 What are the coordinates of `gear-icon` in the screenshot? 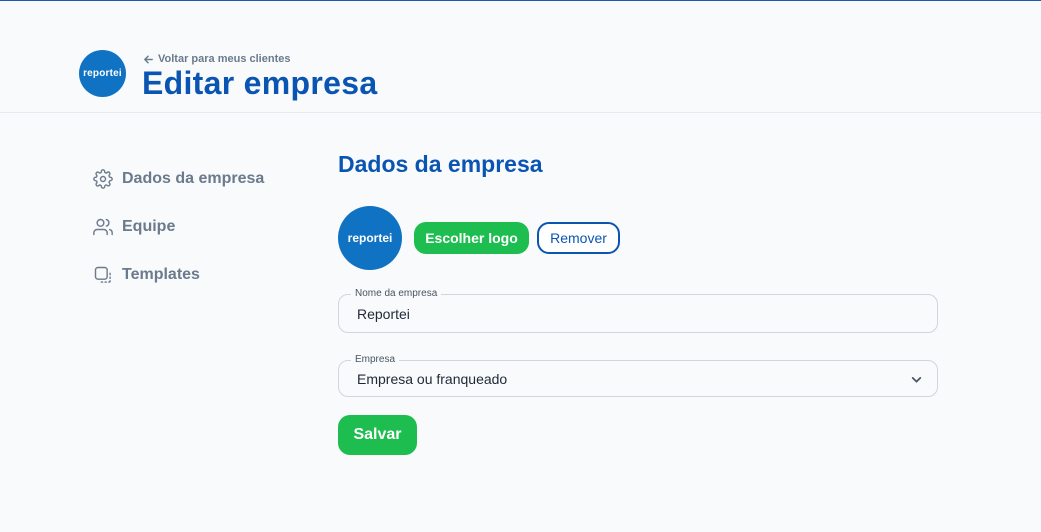 It's located at (103, 179).